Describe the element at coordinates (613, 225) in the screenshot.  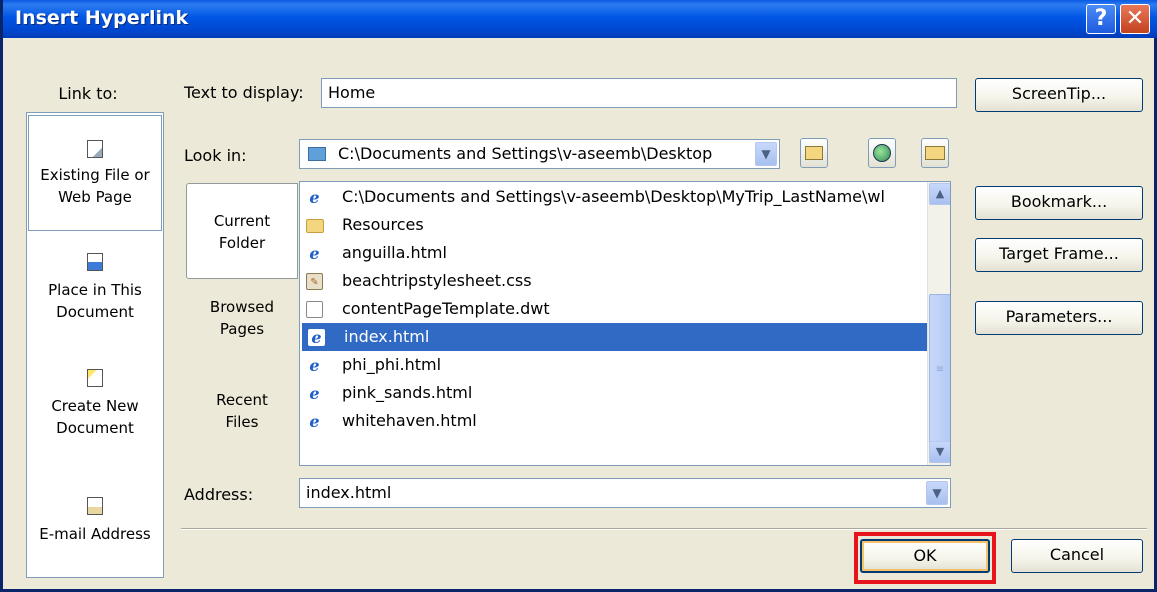
I see `list-item: Resources` at that location.